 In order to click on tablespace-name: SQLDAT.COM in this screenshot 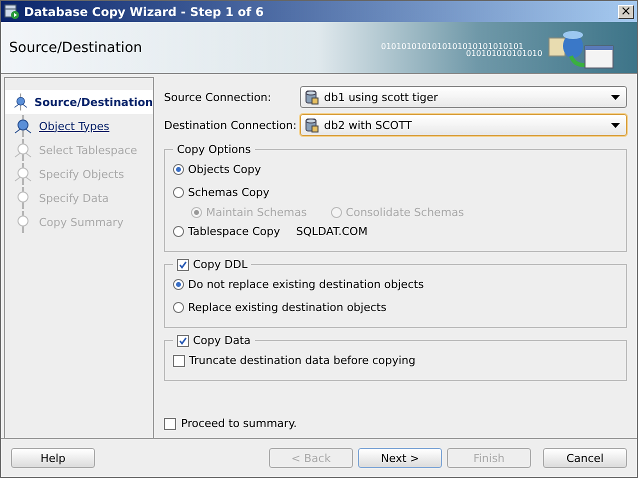, I will do `click(332, 231)`.